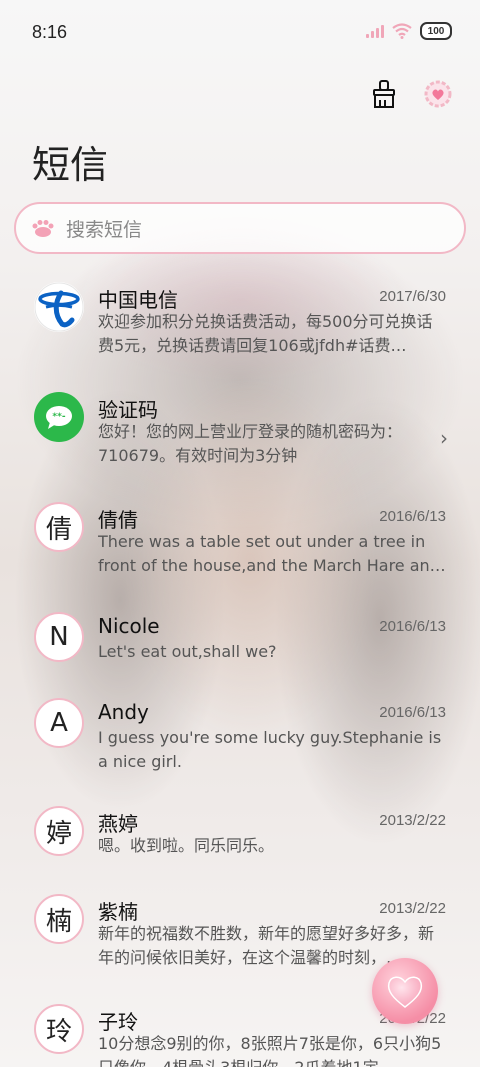 The height and width of the screenshot is (1067, 480). What do you see at coordinates (59, 919) in the screenshot?
I see `avatar: 楠` at bounding box center [59, 919].